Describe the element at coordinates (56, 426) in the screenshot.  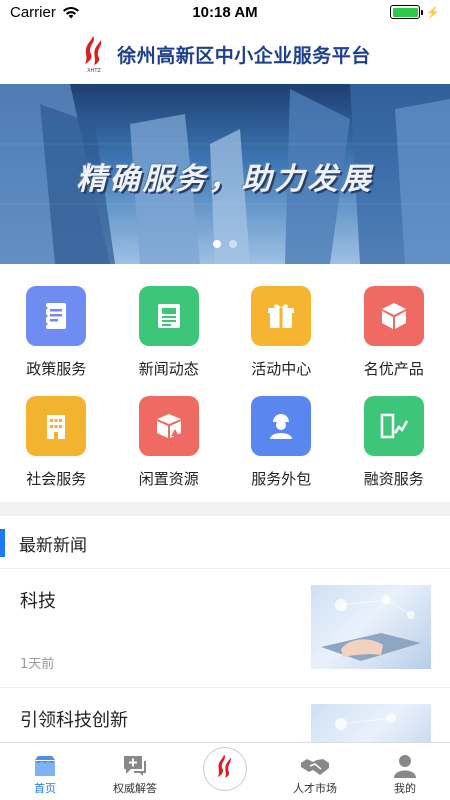
I see `building-icon` at that location.